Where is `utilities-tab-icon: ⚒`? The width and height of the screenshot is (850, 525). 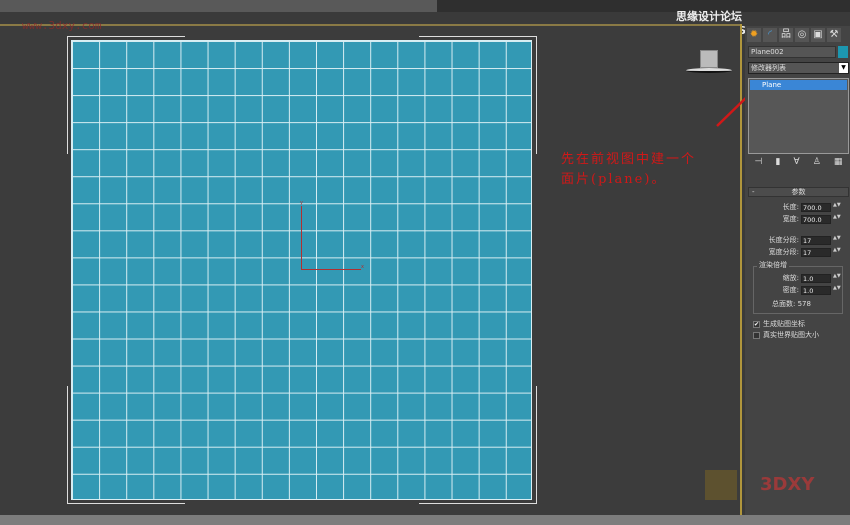
utilities-tab-icon: ⚒ is located at coordinates (834, 35).